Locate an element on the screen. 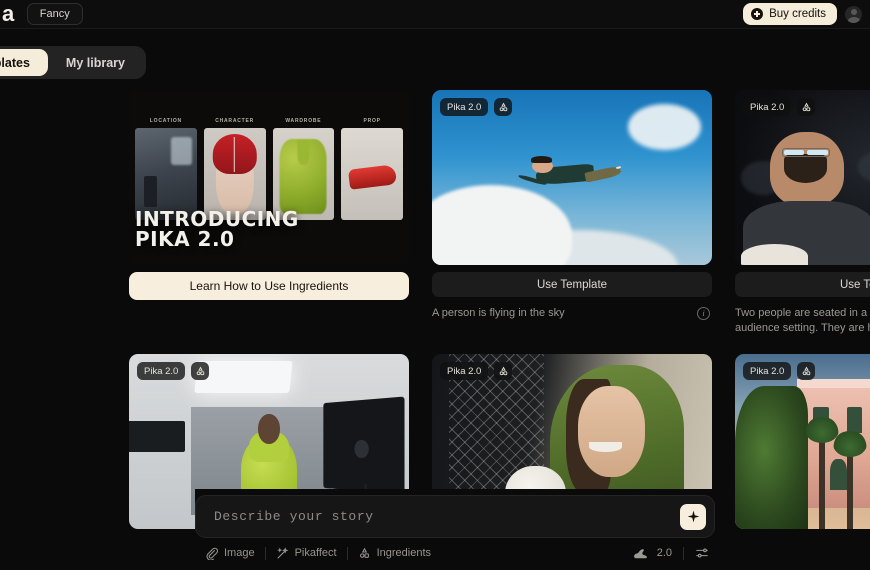 The height and width of the screenshot is (570, 870). character-red-hair is located at coordinates (234, 153).